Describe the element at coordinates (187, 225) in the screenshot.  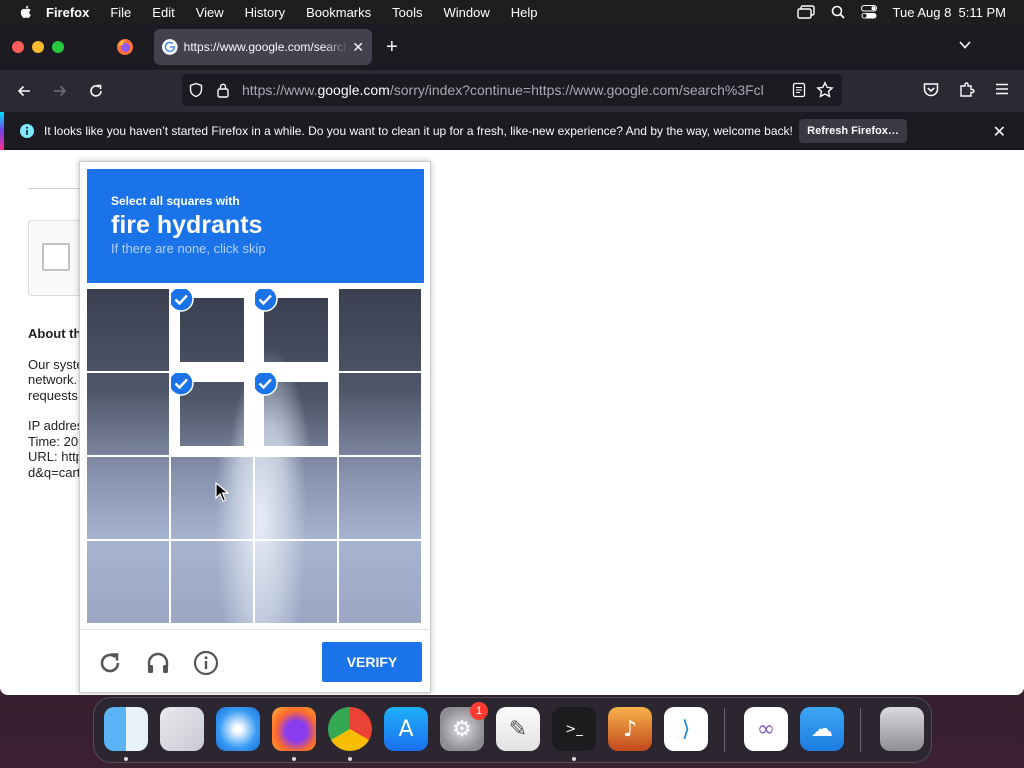
I see `challenge-target: fire hydrants` at that location.